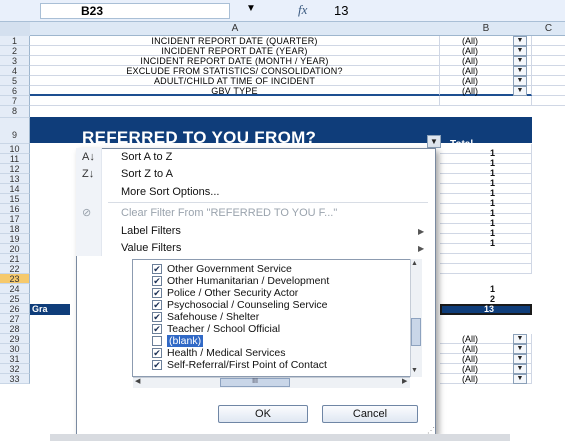 The image size is (565, 441). I want to click on scroll-left-icon: ◀, so click(137, 381).